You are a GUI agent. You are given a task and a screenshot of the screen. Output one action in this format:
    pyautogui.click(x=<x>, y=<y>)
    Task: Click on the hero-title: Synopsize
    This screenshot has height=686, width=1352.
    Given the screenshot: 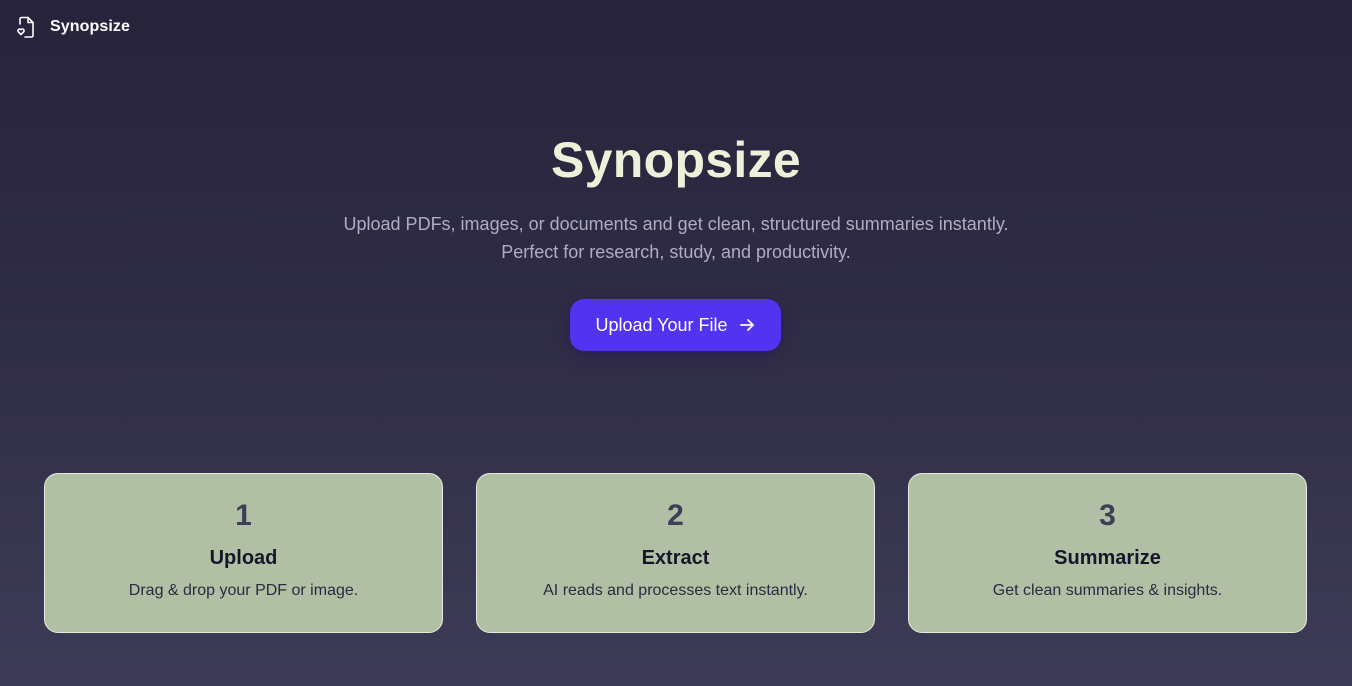 What is the action you would take?
    pyautogui.click(x=676, y=160)
    